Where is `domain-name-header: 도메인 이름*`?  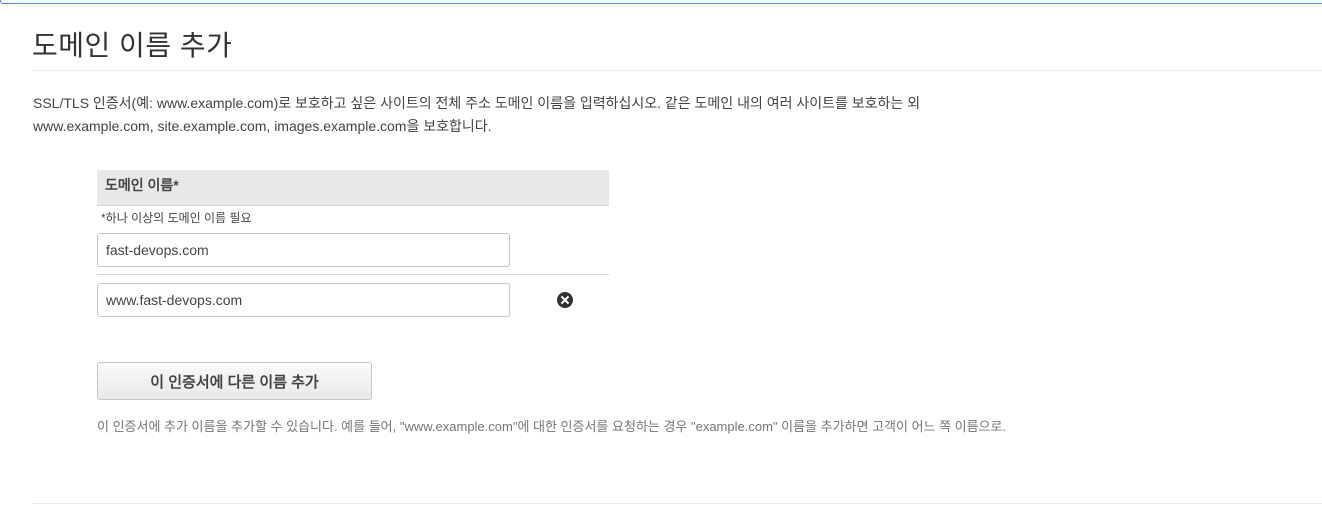
domain-name-header: 도메인 이름* is located at coordinates (353, 188).